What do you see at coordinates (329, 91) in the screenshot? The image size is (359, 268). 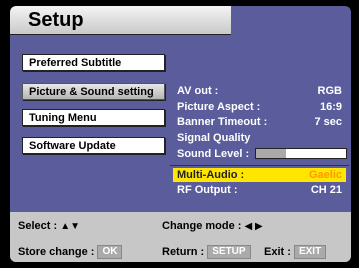 I see `setting-value: RGB` at bounding box center [329, 91].